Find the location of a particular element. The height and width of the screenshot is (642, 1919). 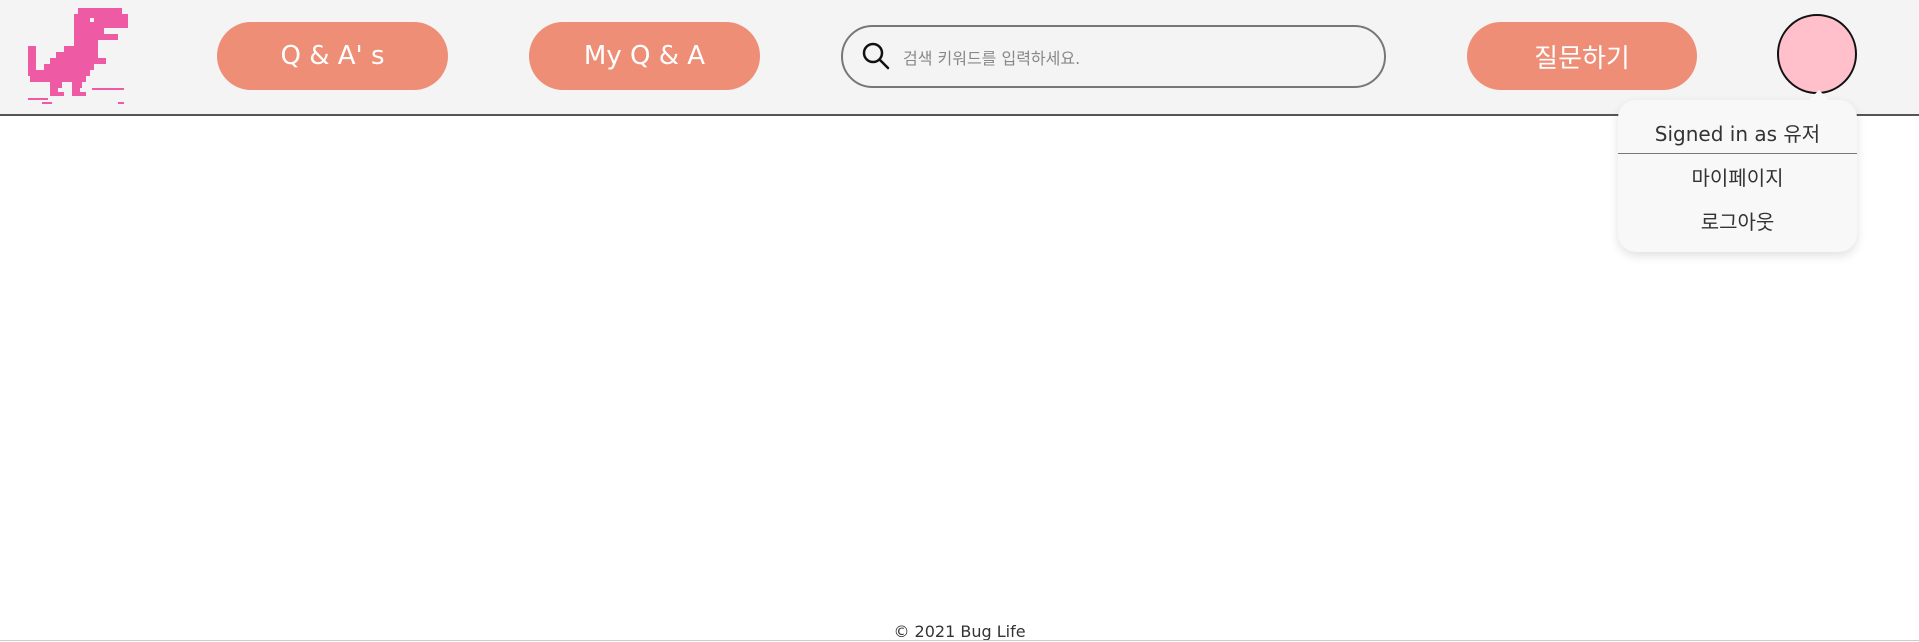

search-bar is located at coordinates (1113, 56).